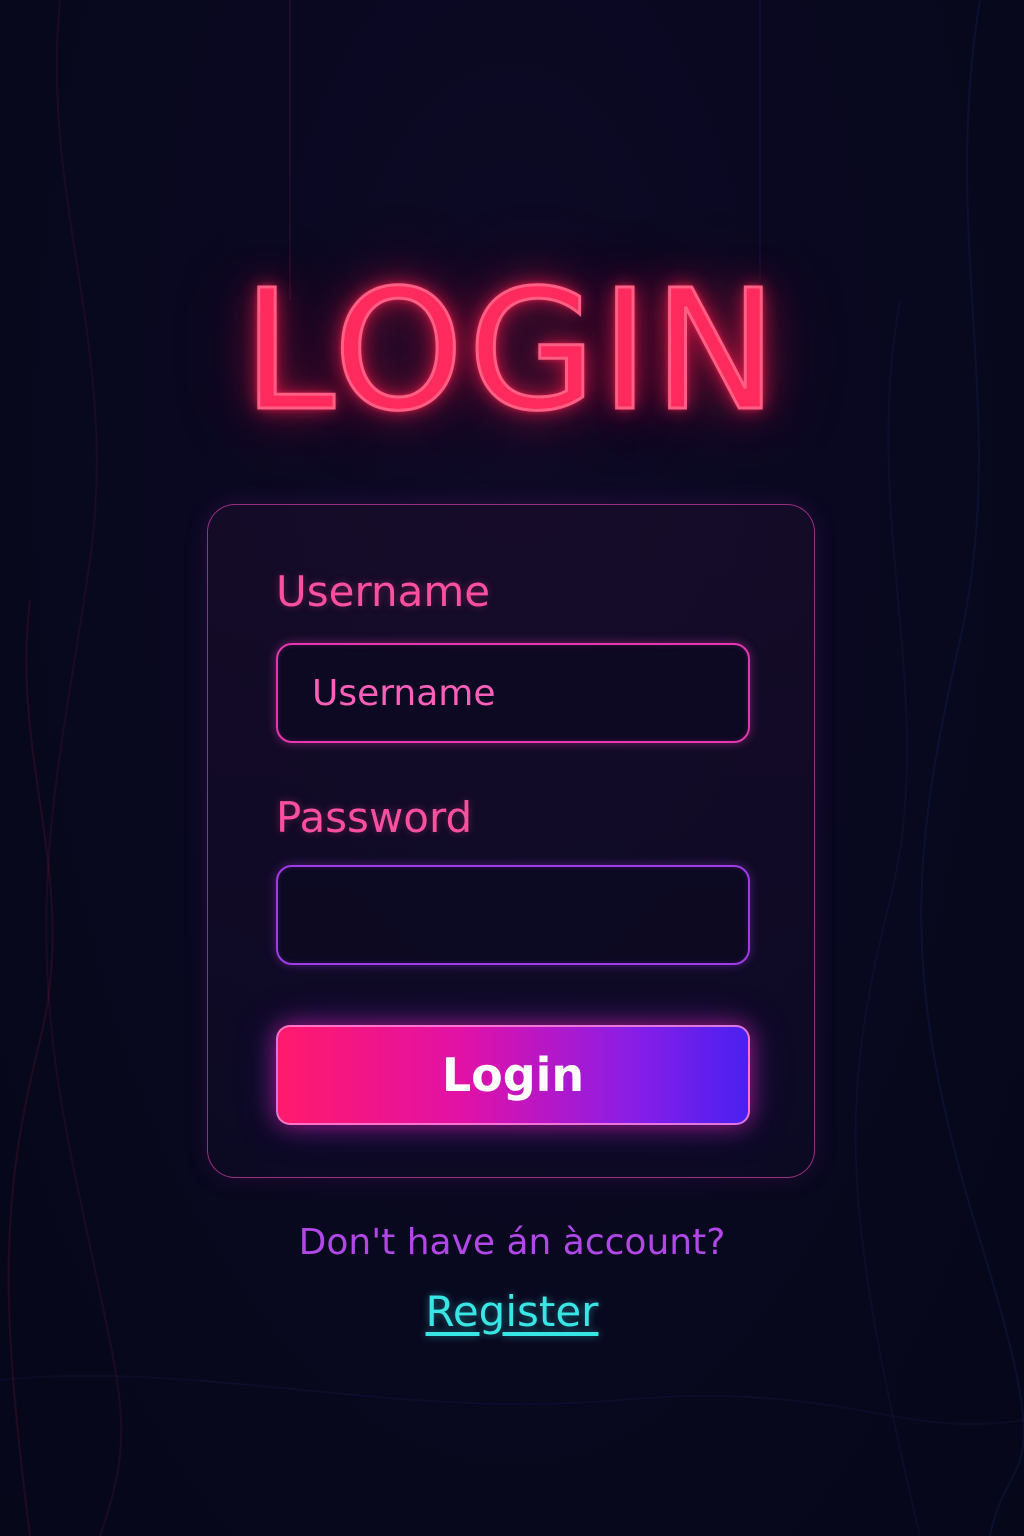  Describe the element at coordinates (512, 1312) in the screenshot. I see `register-link: Register` at that location.